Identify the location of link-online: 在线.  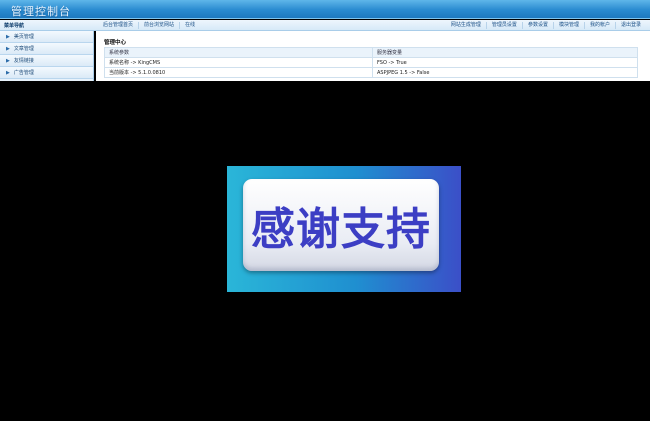
(189, 25).